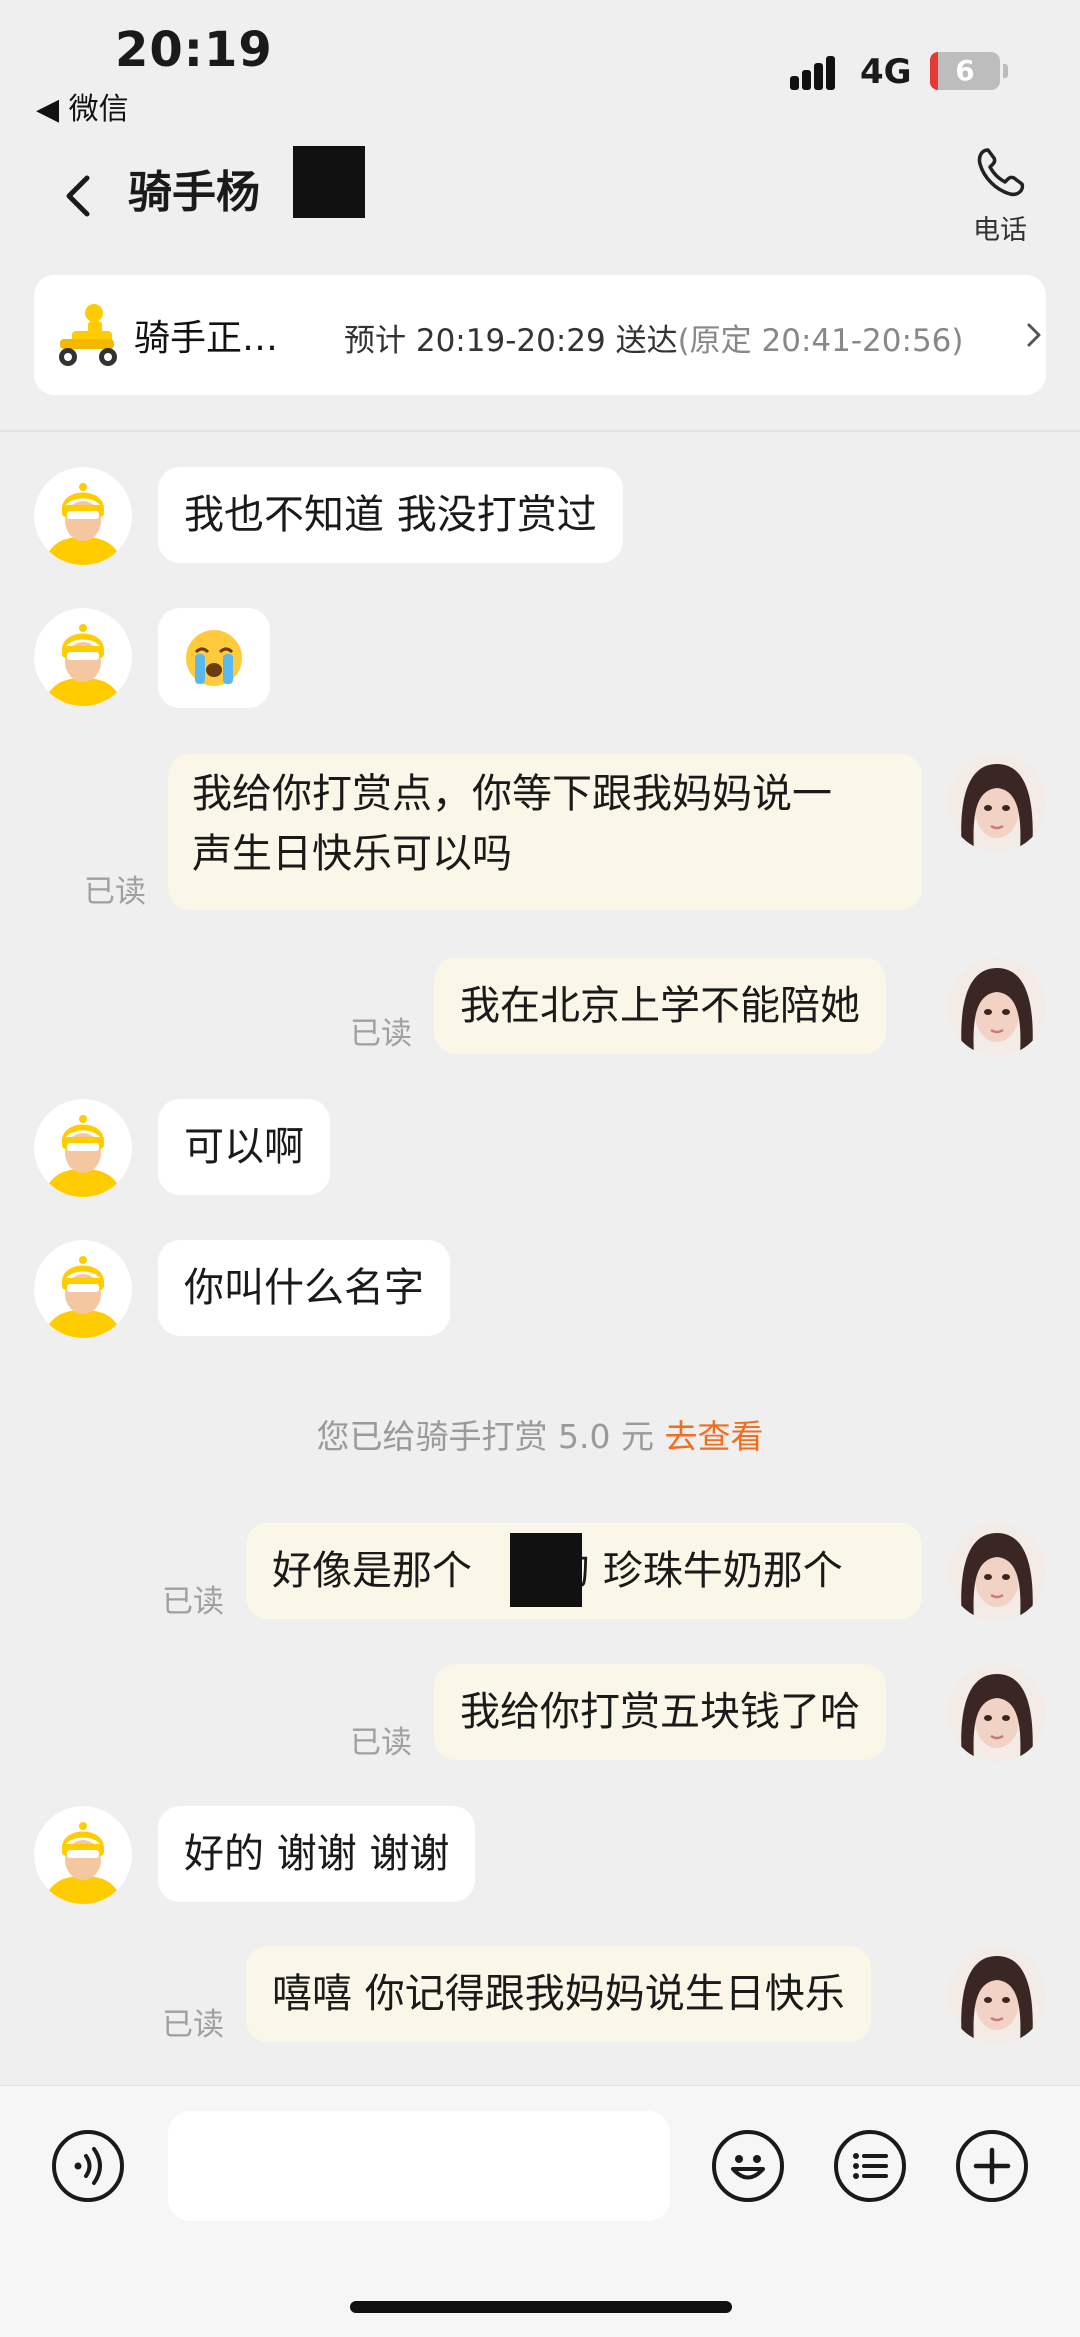 The width and height of the screenshot is (1080, 2337). I want to click on message-line: 声生日快乐可以吗, so click(352, 854).